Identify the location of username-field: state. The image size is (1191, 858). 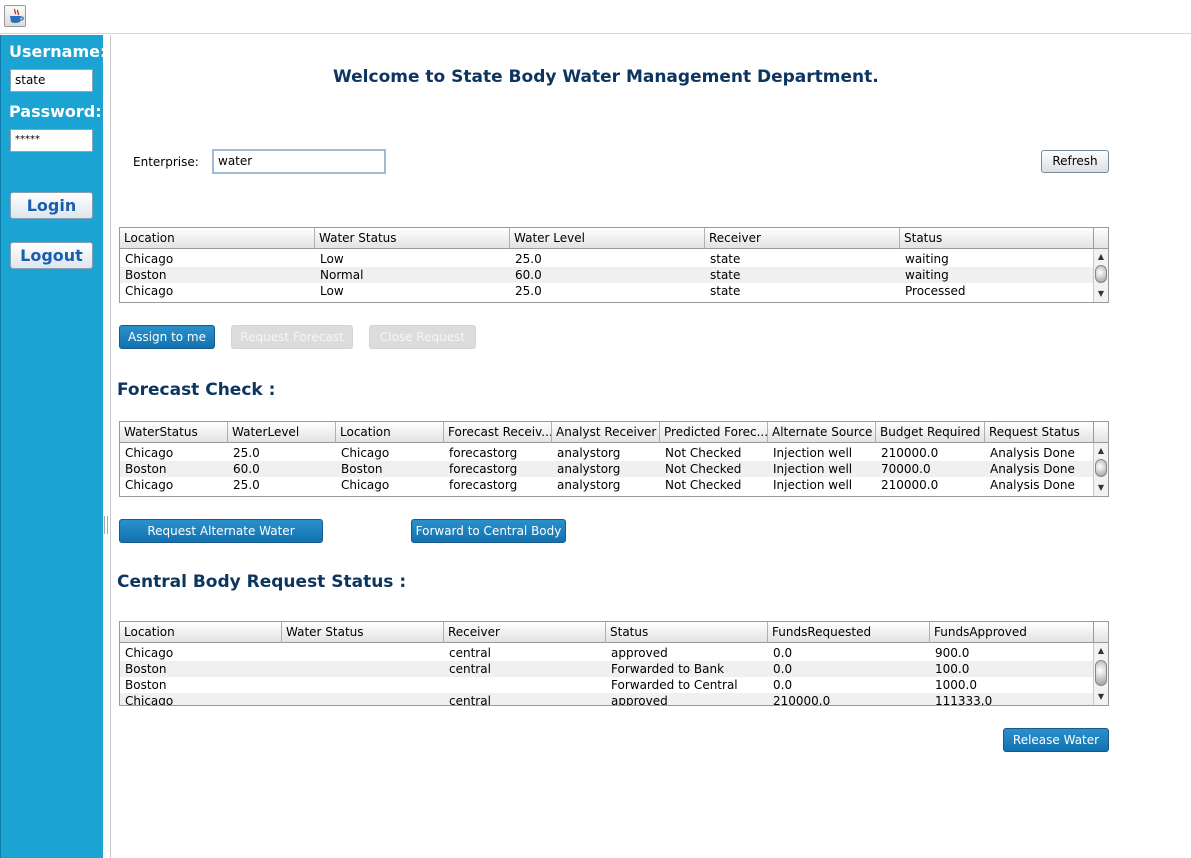
(51, 80).